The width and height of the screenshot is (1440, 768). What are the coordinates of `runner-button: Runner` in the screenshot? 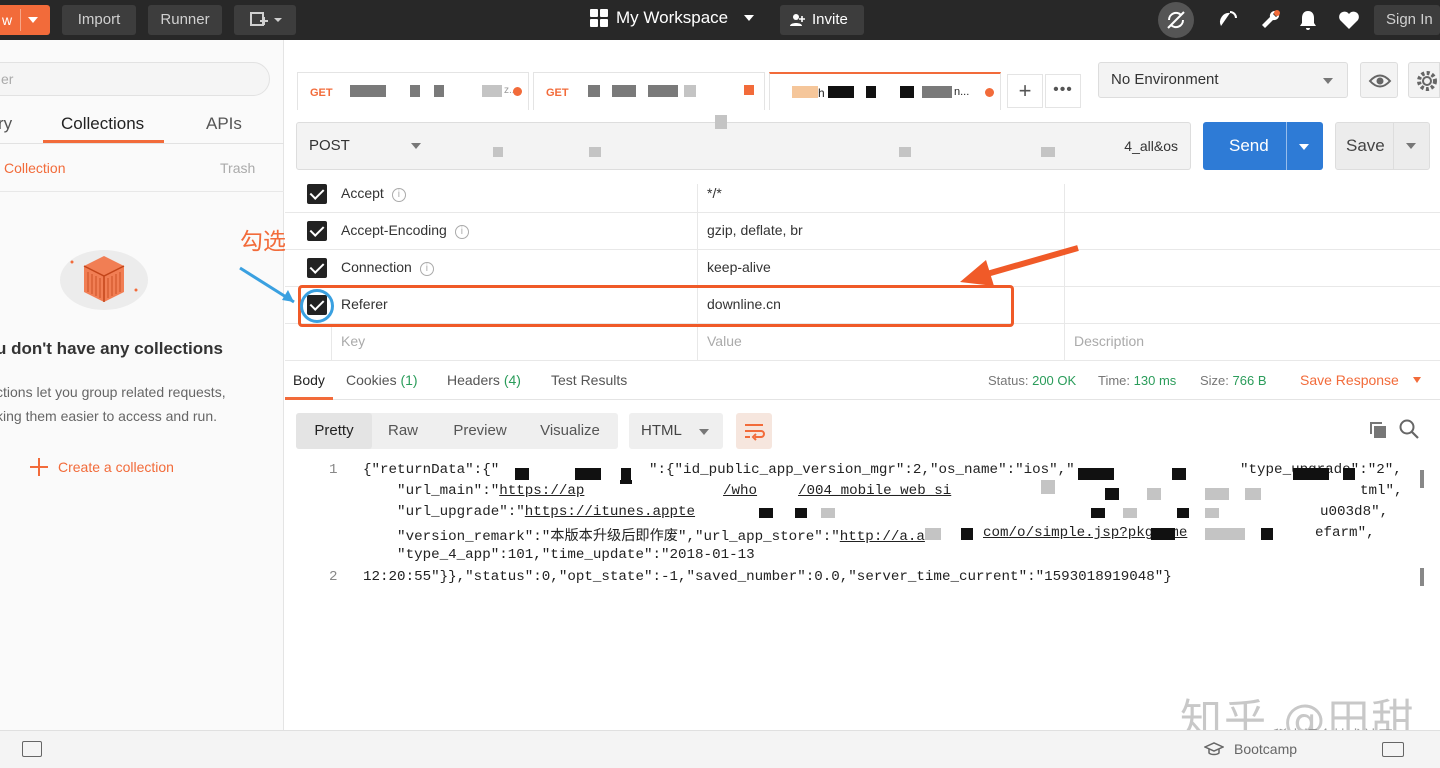 It's located at (185, 20).